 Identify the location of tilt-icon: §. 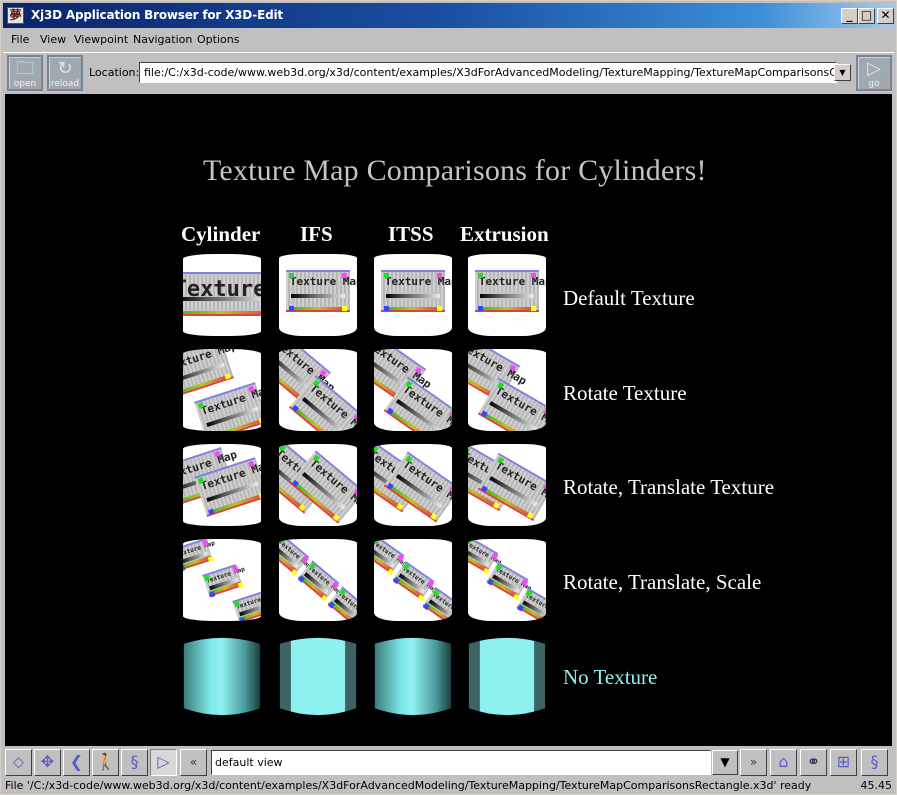
(134, 761).